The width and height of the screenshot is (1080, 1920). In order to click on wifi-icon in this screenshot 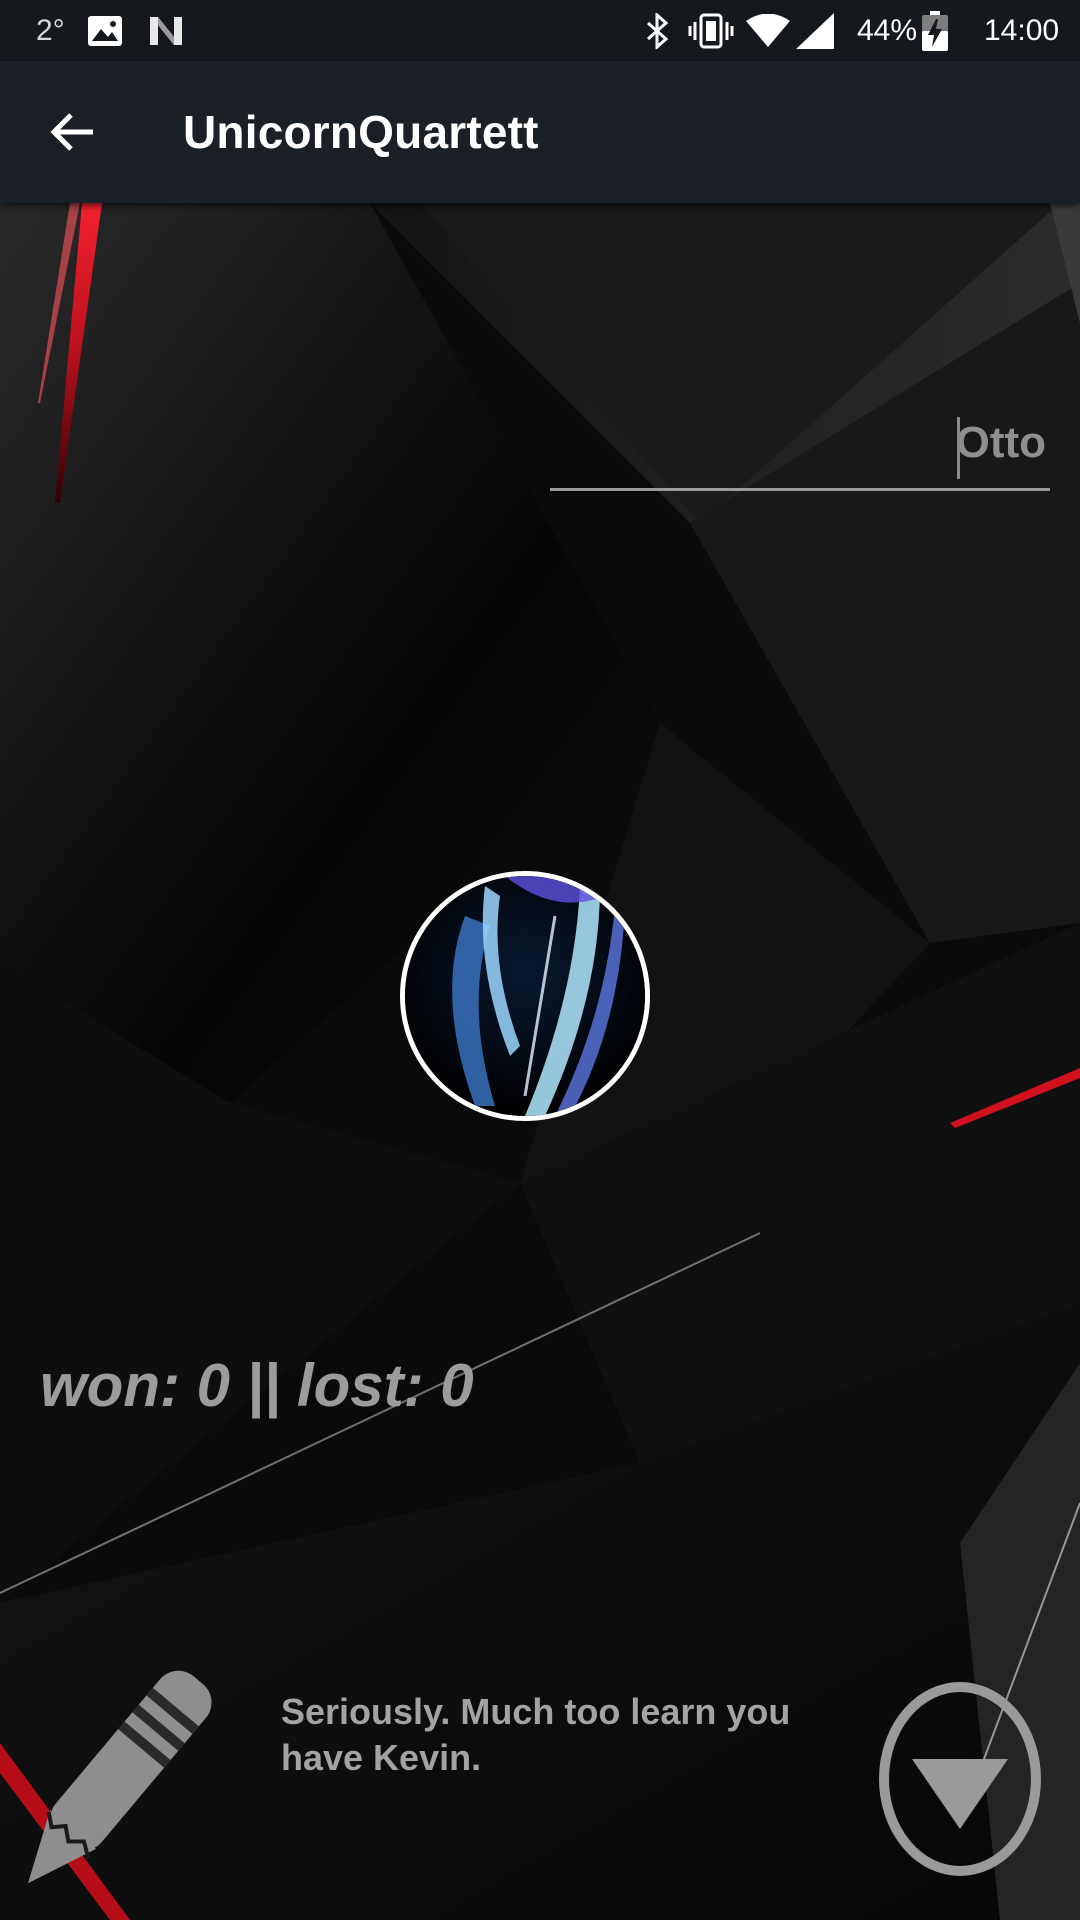, I will do `click(768, 30)`.